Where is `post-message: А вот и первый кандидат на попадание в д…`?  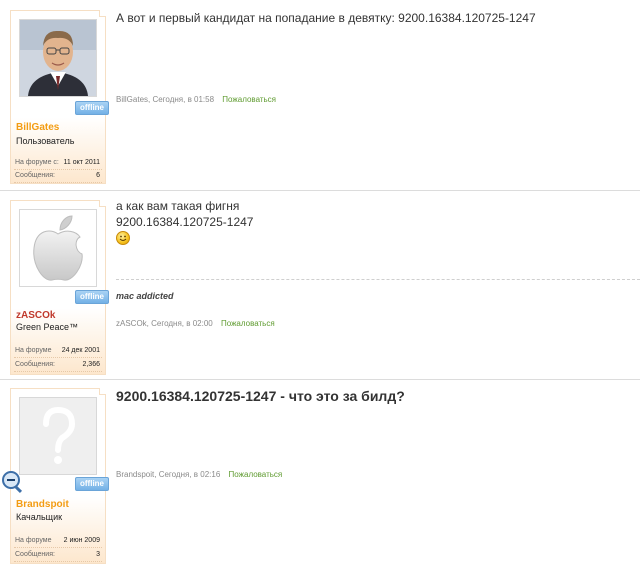 post-message: А вот и первый кандидат на попадание в д… is located at coordinates (326, 18).